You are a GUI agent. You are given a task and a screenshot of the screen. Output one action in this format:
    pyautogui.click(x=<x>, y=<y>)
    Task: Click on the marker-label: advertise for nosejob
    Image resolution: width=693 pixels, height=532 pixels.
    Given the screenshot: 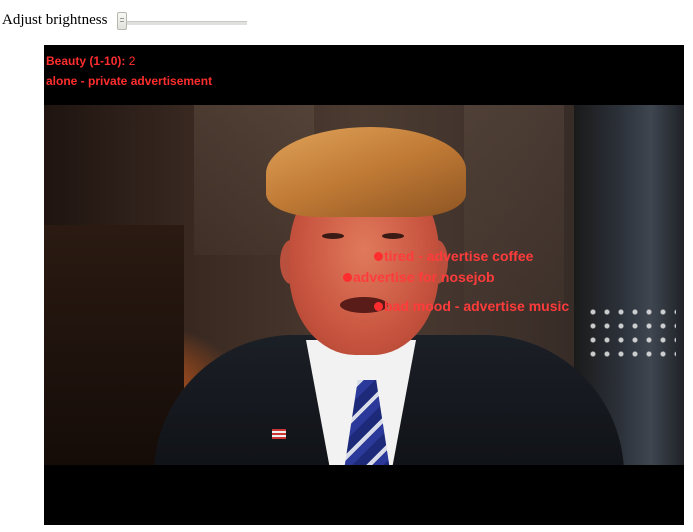 What is the action you would take?
    pyautogui.click(x=424, y=277)
    